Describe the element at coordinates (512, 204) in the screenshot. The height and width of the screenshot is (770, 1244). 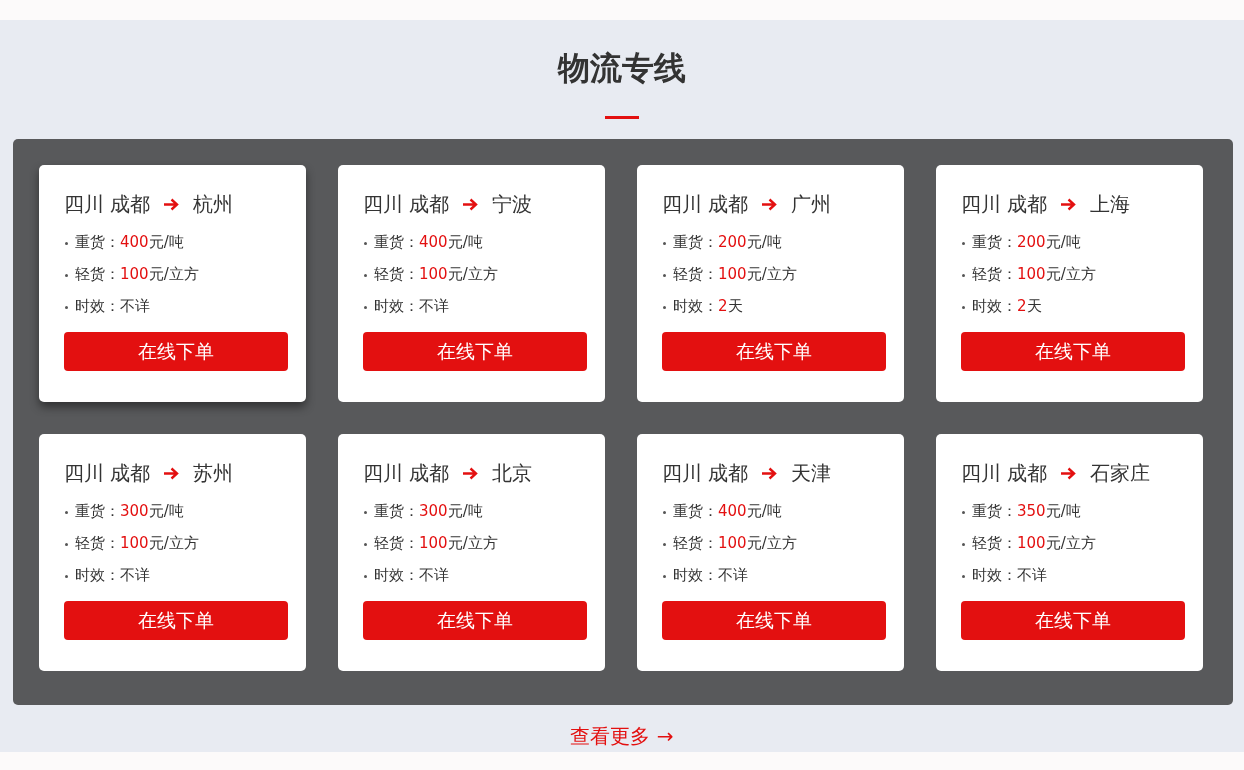
I see `destination-city: 宁波` at that location.